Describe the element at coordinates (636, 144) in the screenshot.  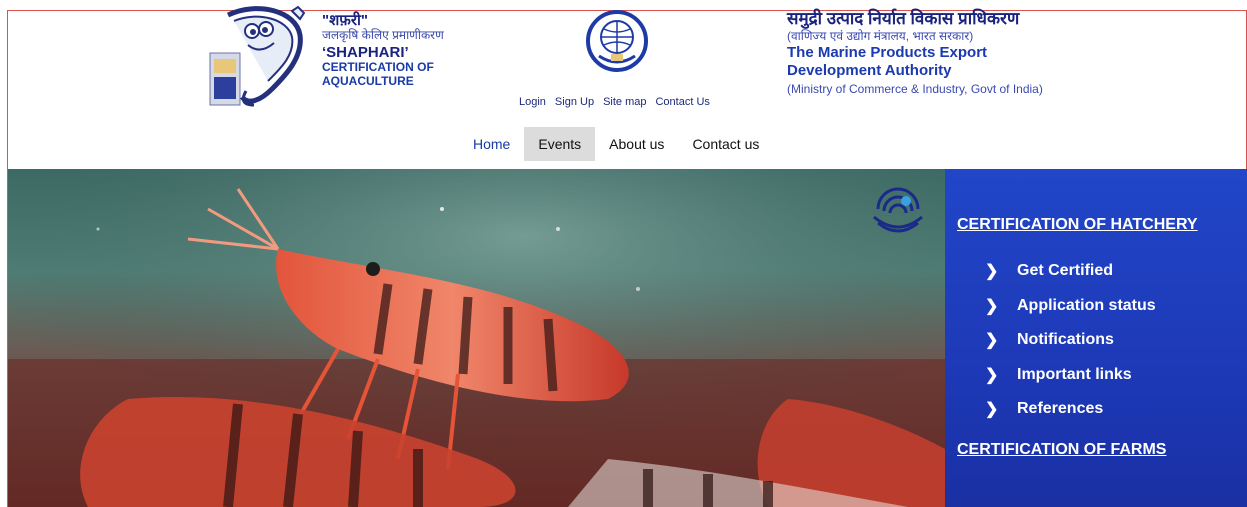
I see `nav-about: About us` at that location.